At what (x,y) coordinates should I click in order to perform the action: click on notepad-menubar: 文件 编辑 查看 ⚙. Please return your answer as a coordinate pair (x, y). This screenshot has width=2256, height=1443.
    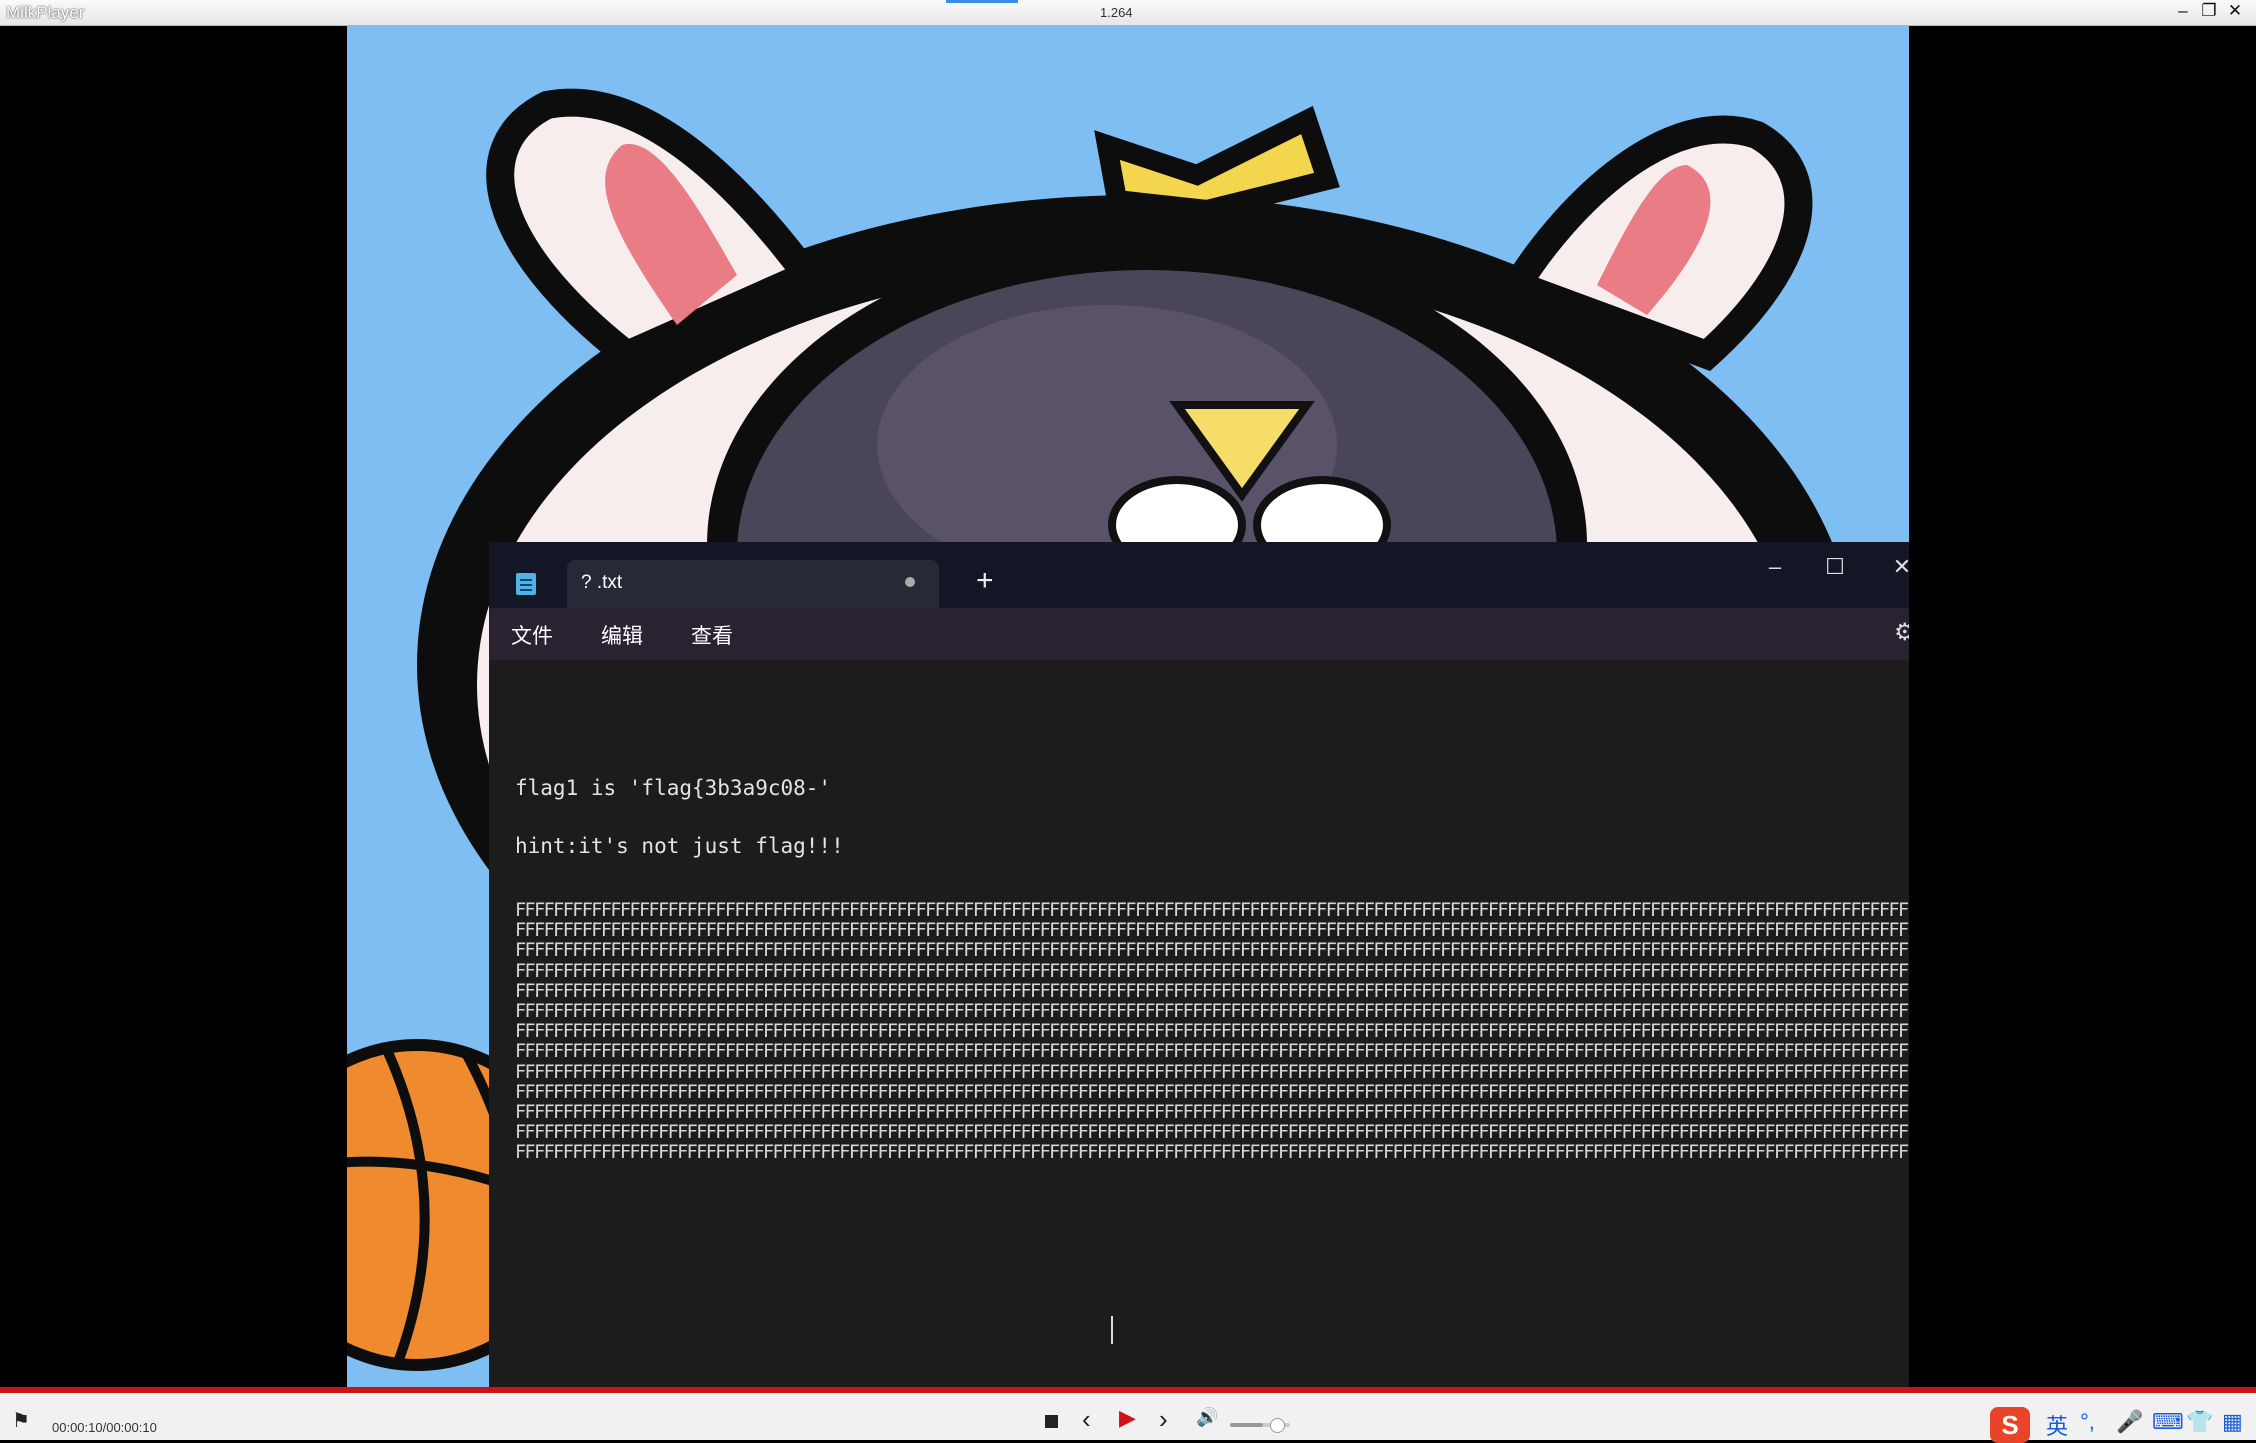
    Looking at the image, I should click on (1199, 634).